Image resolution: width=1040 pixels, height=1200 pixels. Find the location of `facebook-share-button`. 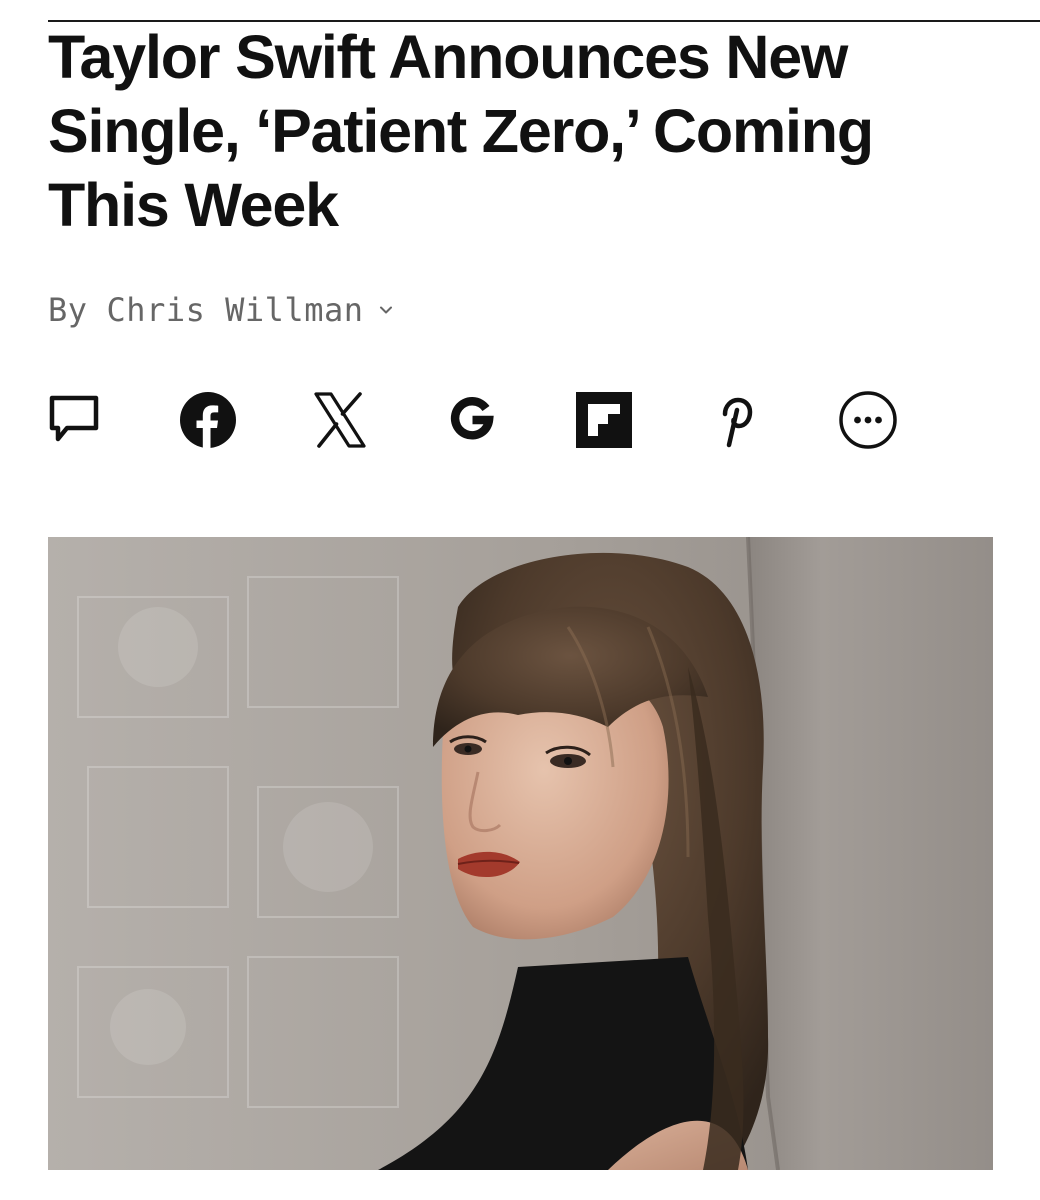

facebook-share-button is located at coordinates (208, 422).